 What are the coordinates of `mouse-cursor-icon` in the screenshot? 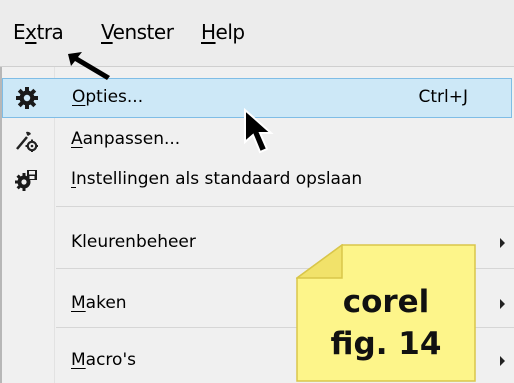 It's located at (259, 131).